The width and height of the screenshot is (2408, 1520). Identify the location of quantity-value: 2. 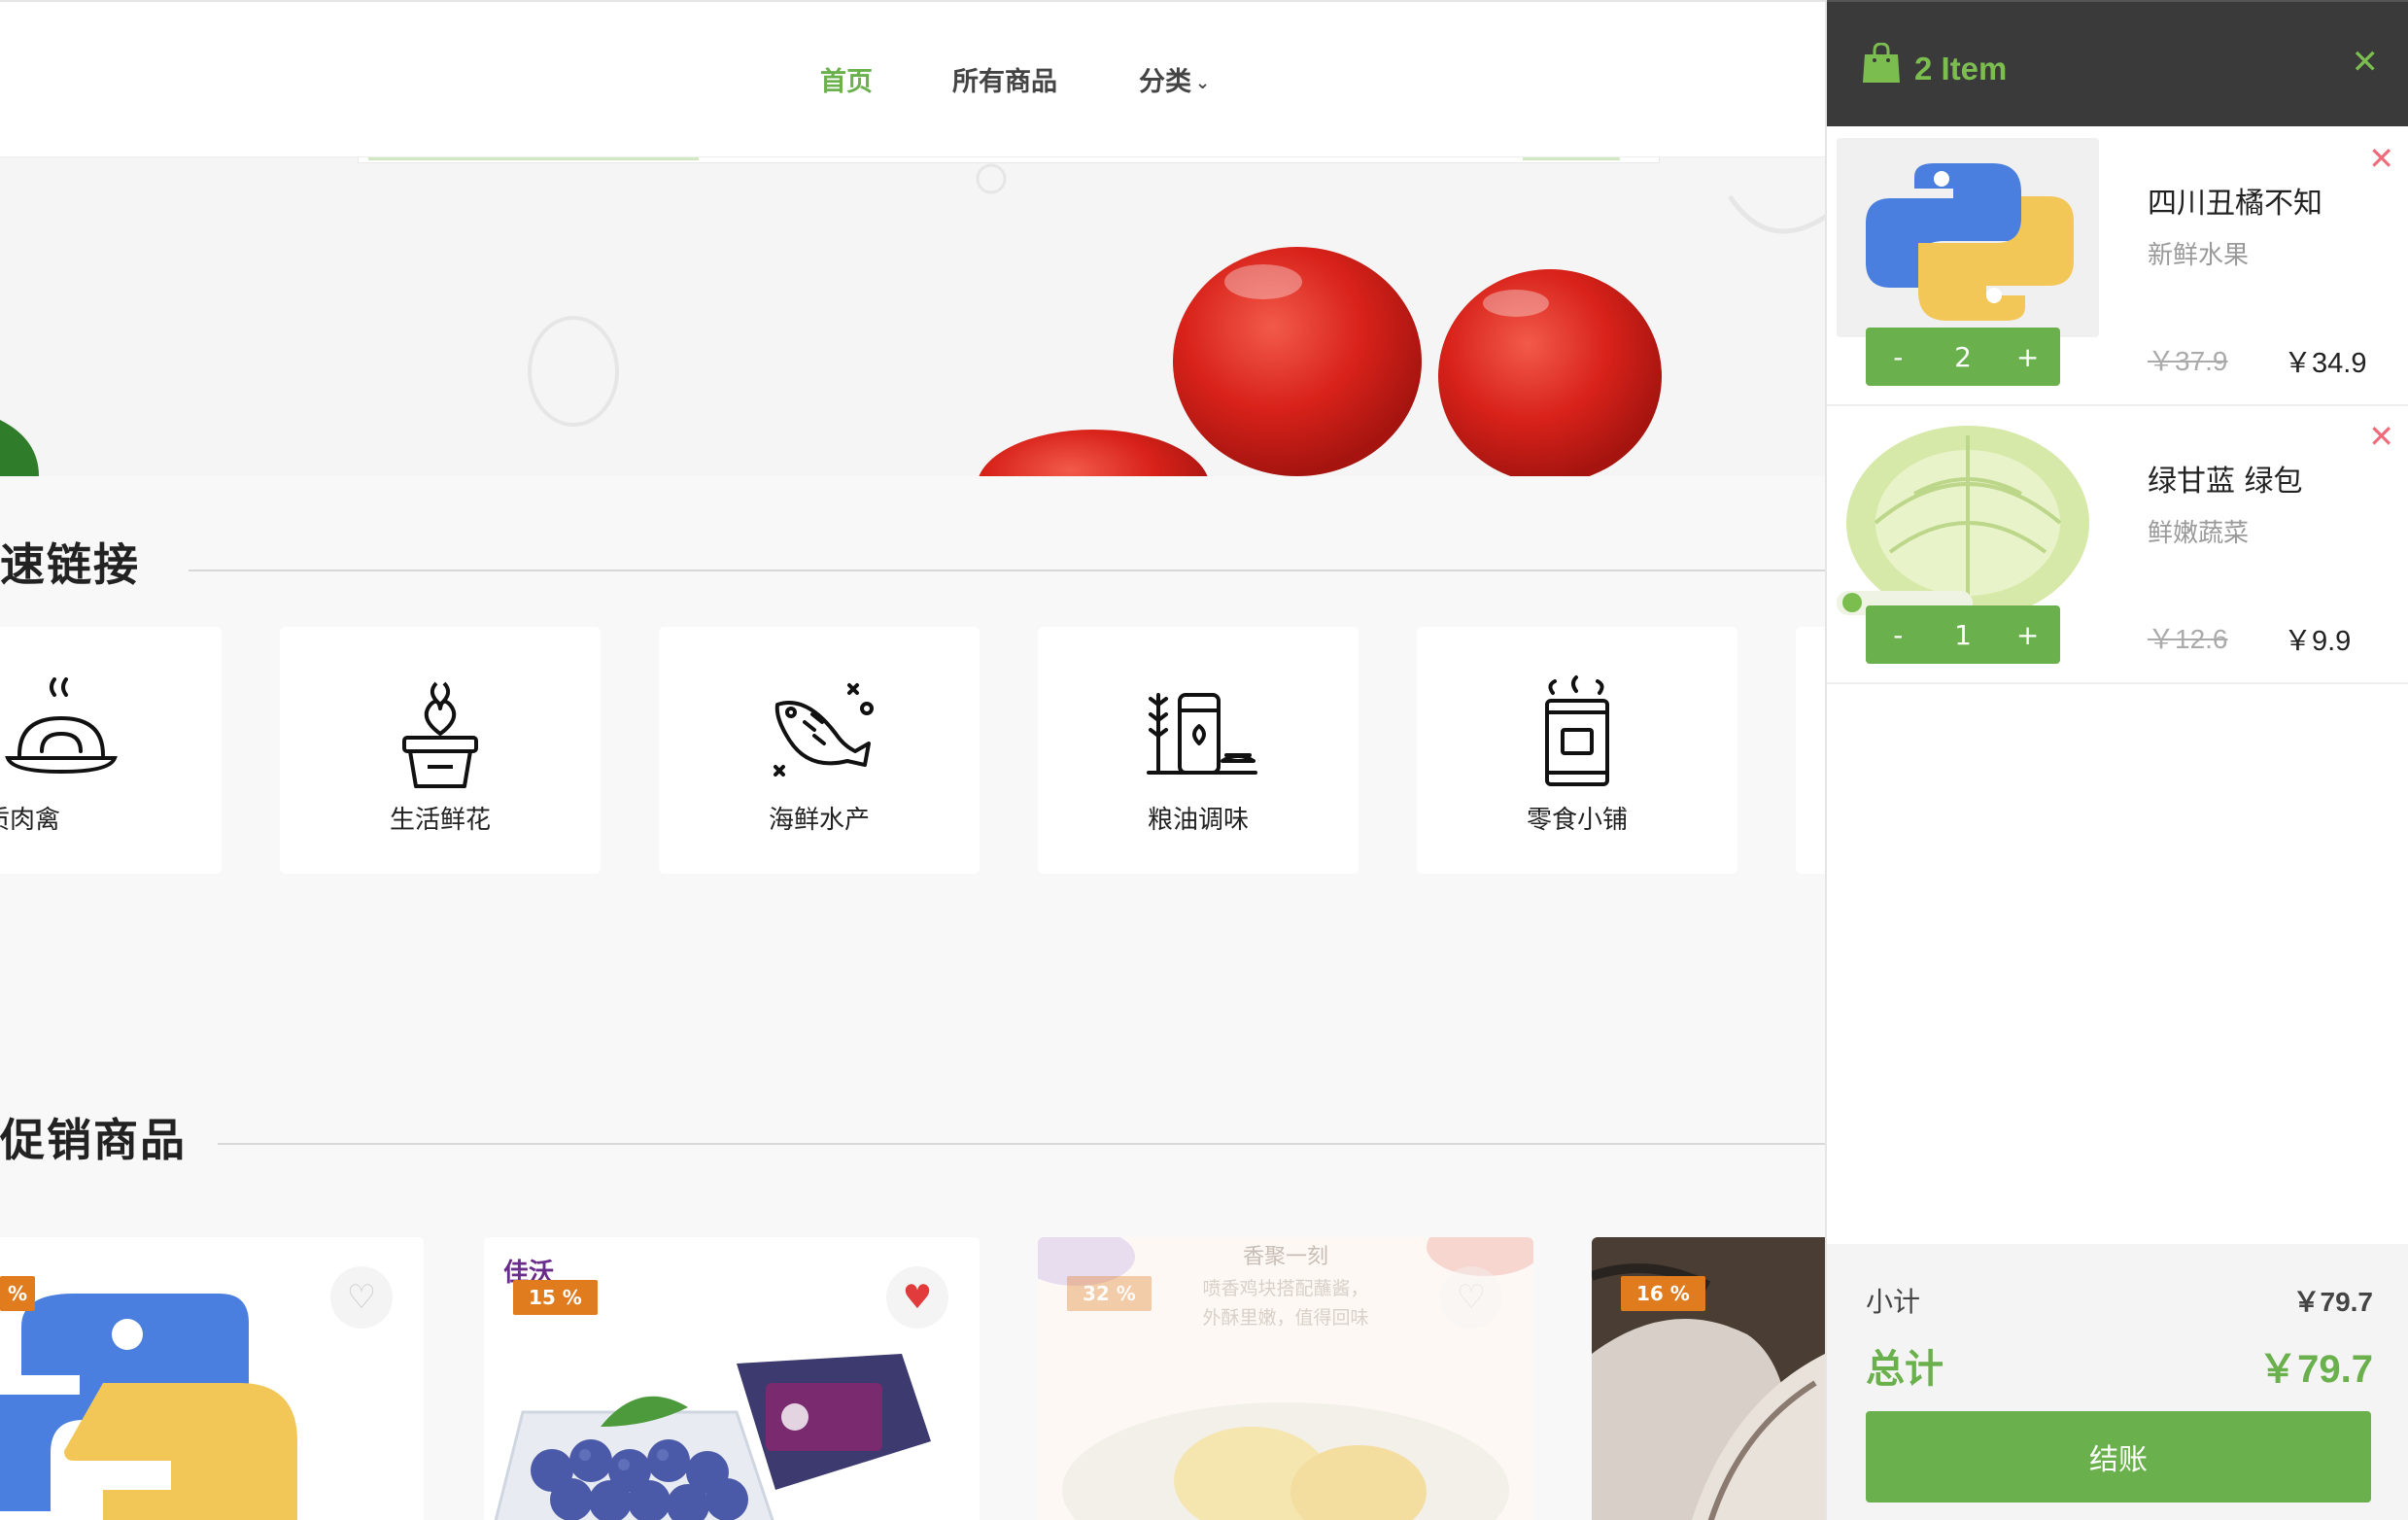
(1963, 357).